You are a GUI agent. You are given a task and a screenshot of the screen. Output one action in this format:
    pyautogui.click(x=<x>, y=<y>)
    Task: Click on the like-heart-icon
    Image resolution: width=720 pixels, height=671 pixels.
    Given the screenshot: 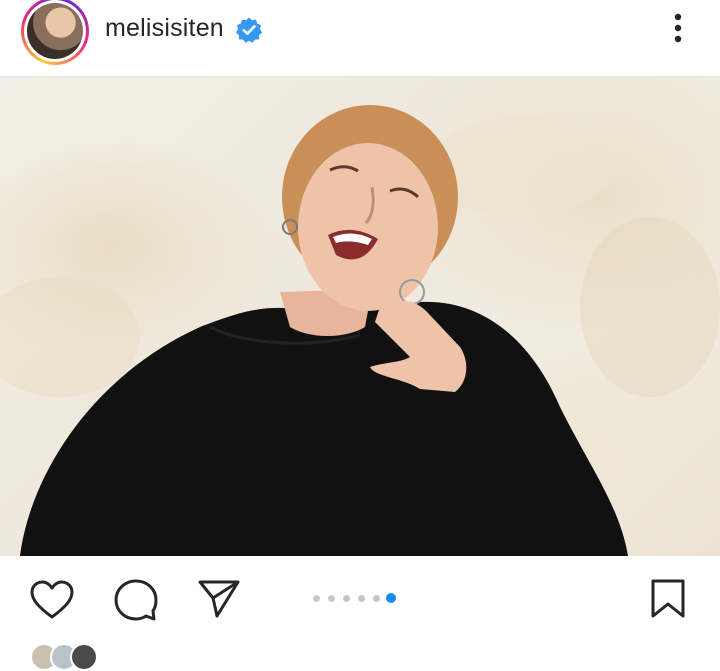 What is the action you would take?
    pyautogui.click(x=52, y=600)
    